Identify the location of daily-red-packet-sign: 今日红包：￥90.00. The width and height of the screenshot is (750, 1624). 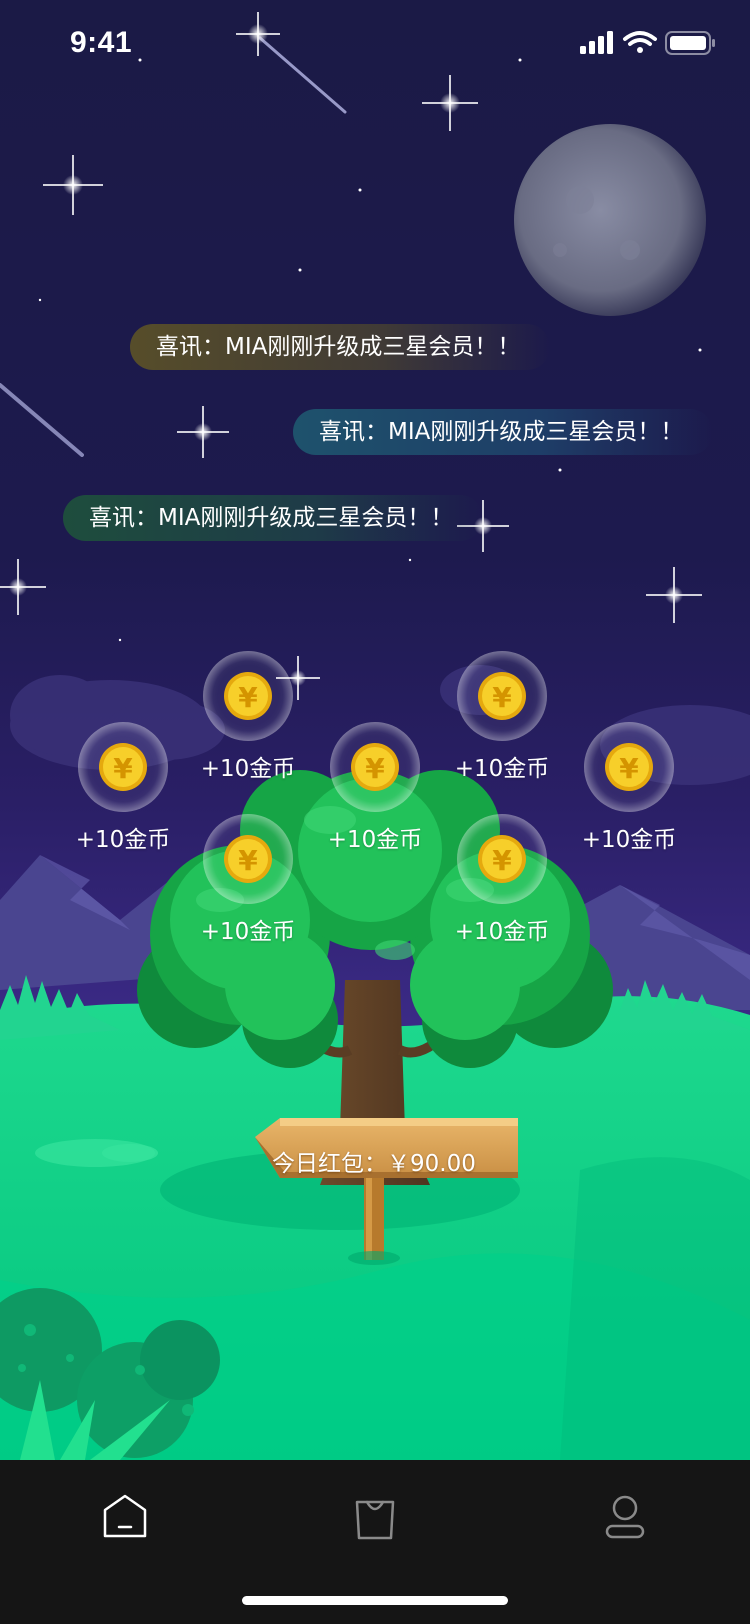
(397, 1161).